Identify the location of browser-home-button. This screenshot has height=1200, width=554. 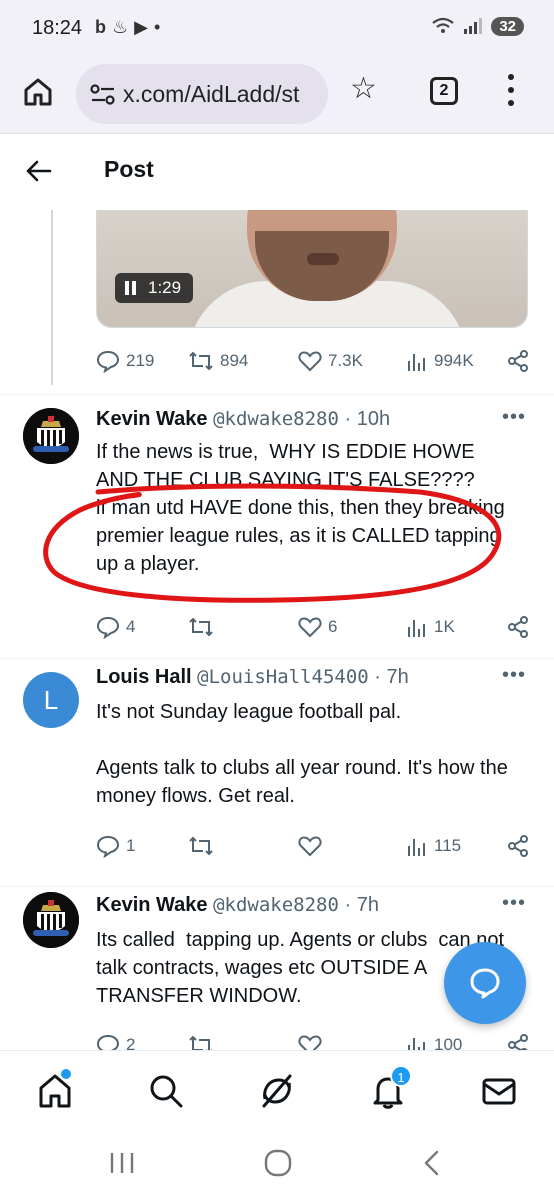
(38, 92).